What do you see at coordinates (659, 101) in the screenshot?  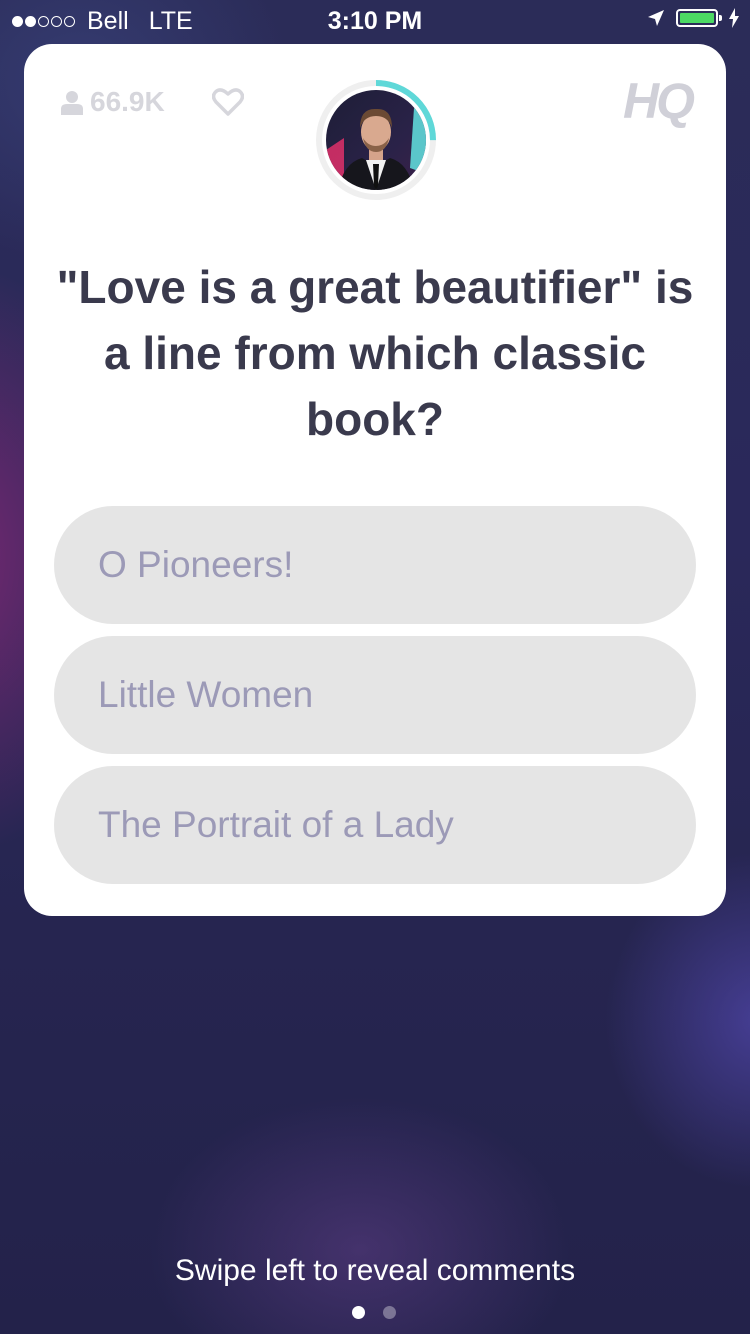 I see `hq-logo: HQ` at bounding box center [659, 101].